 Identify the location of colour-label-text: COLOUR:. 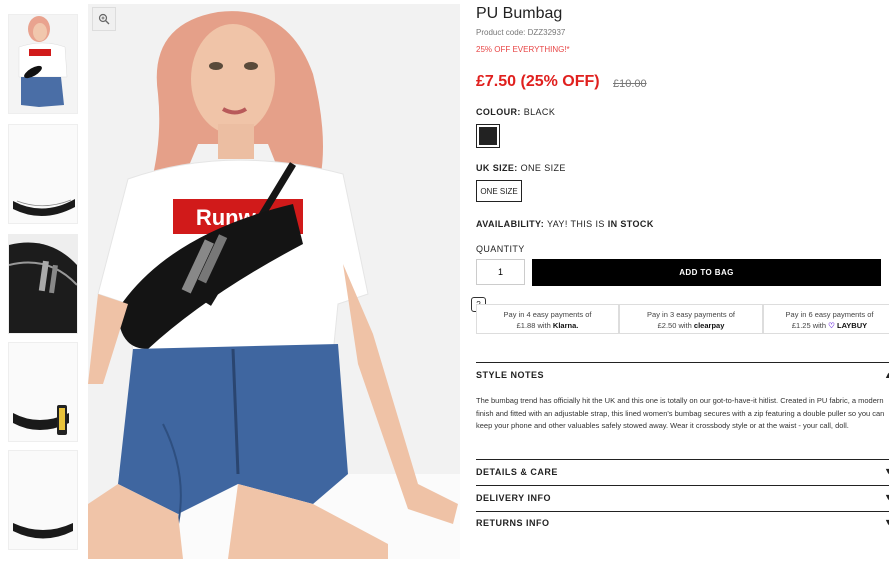
(498, 112).